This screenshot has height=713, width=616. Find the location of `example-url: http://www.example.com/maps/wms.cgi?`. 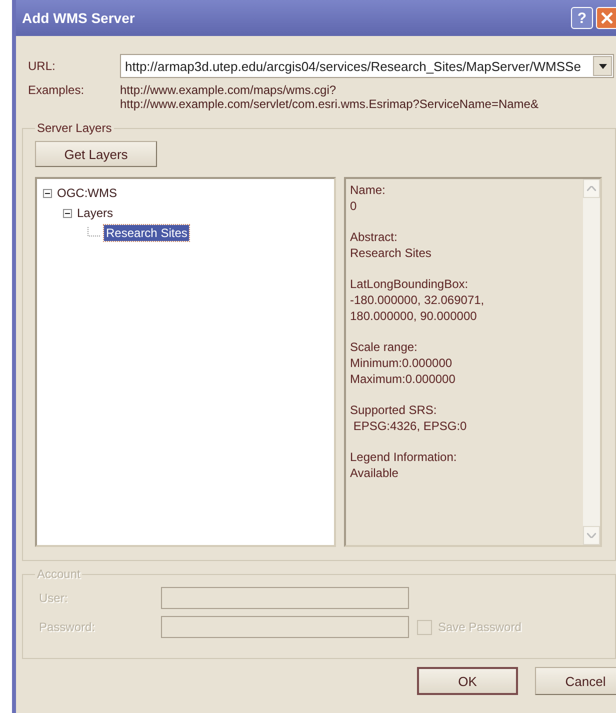

example-url: http://www.example.com/maps/wms.cgi? is located at coordinates (229, 90).